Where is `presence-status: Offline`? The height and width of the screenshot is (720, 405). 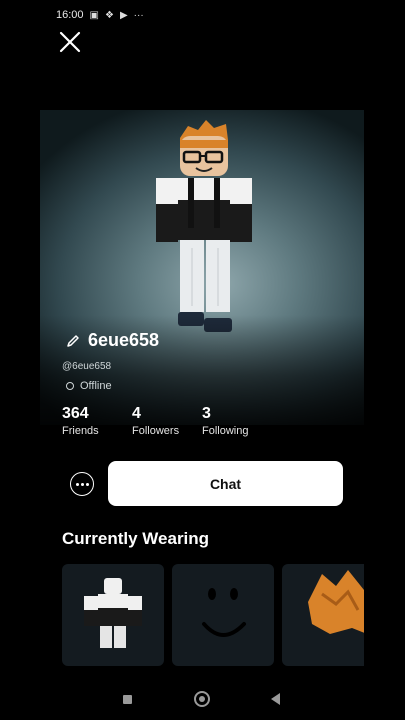
presence-status: Offline is located at coordinates (89, 386).